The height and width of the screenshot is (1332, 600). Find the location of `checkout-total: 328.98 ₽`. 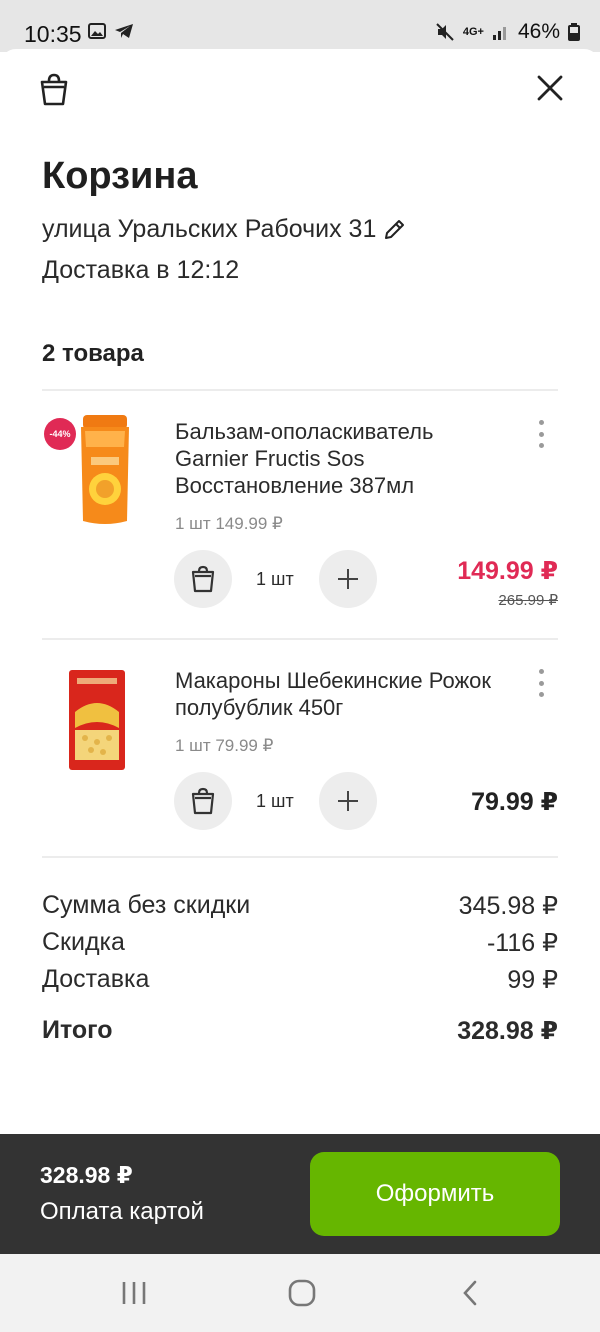

checkout-total: 328.98 ₽ is located at coordinates (86, 1175).